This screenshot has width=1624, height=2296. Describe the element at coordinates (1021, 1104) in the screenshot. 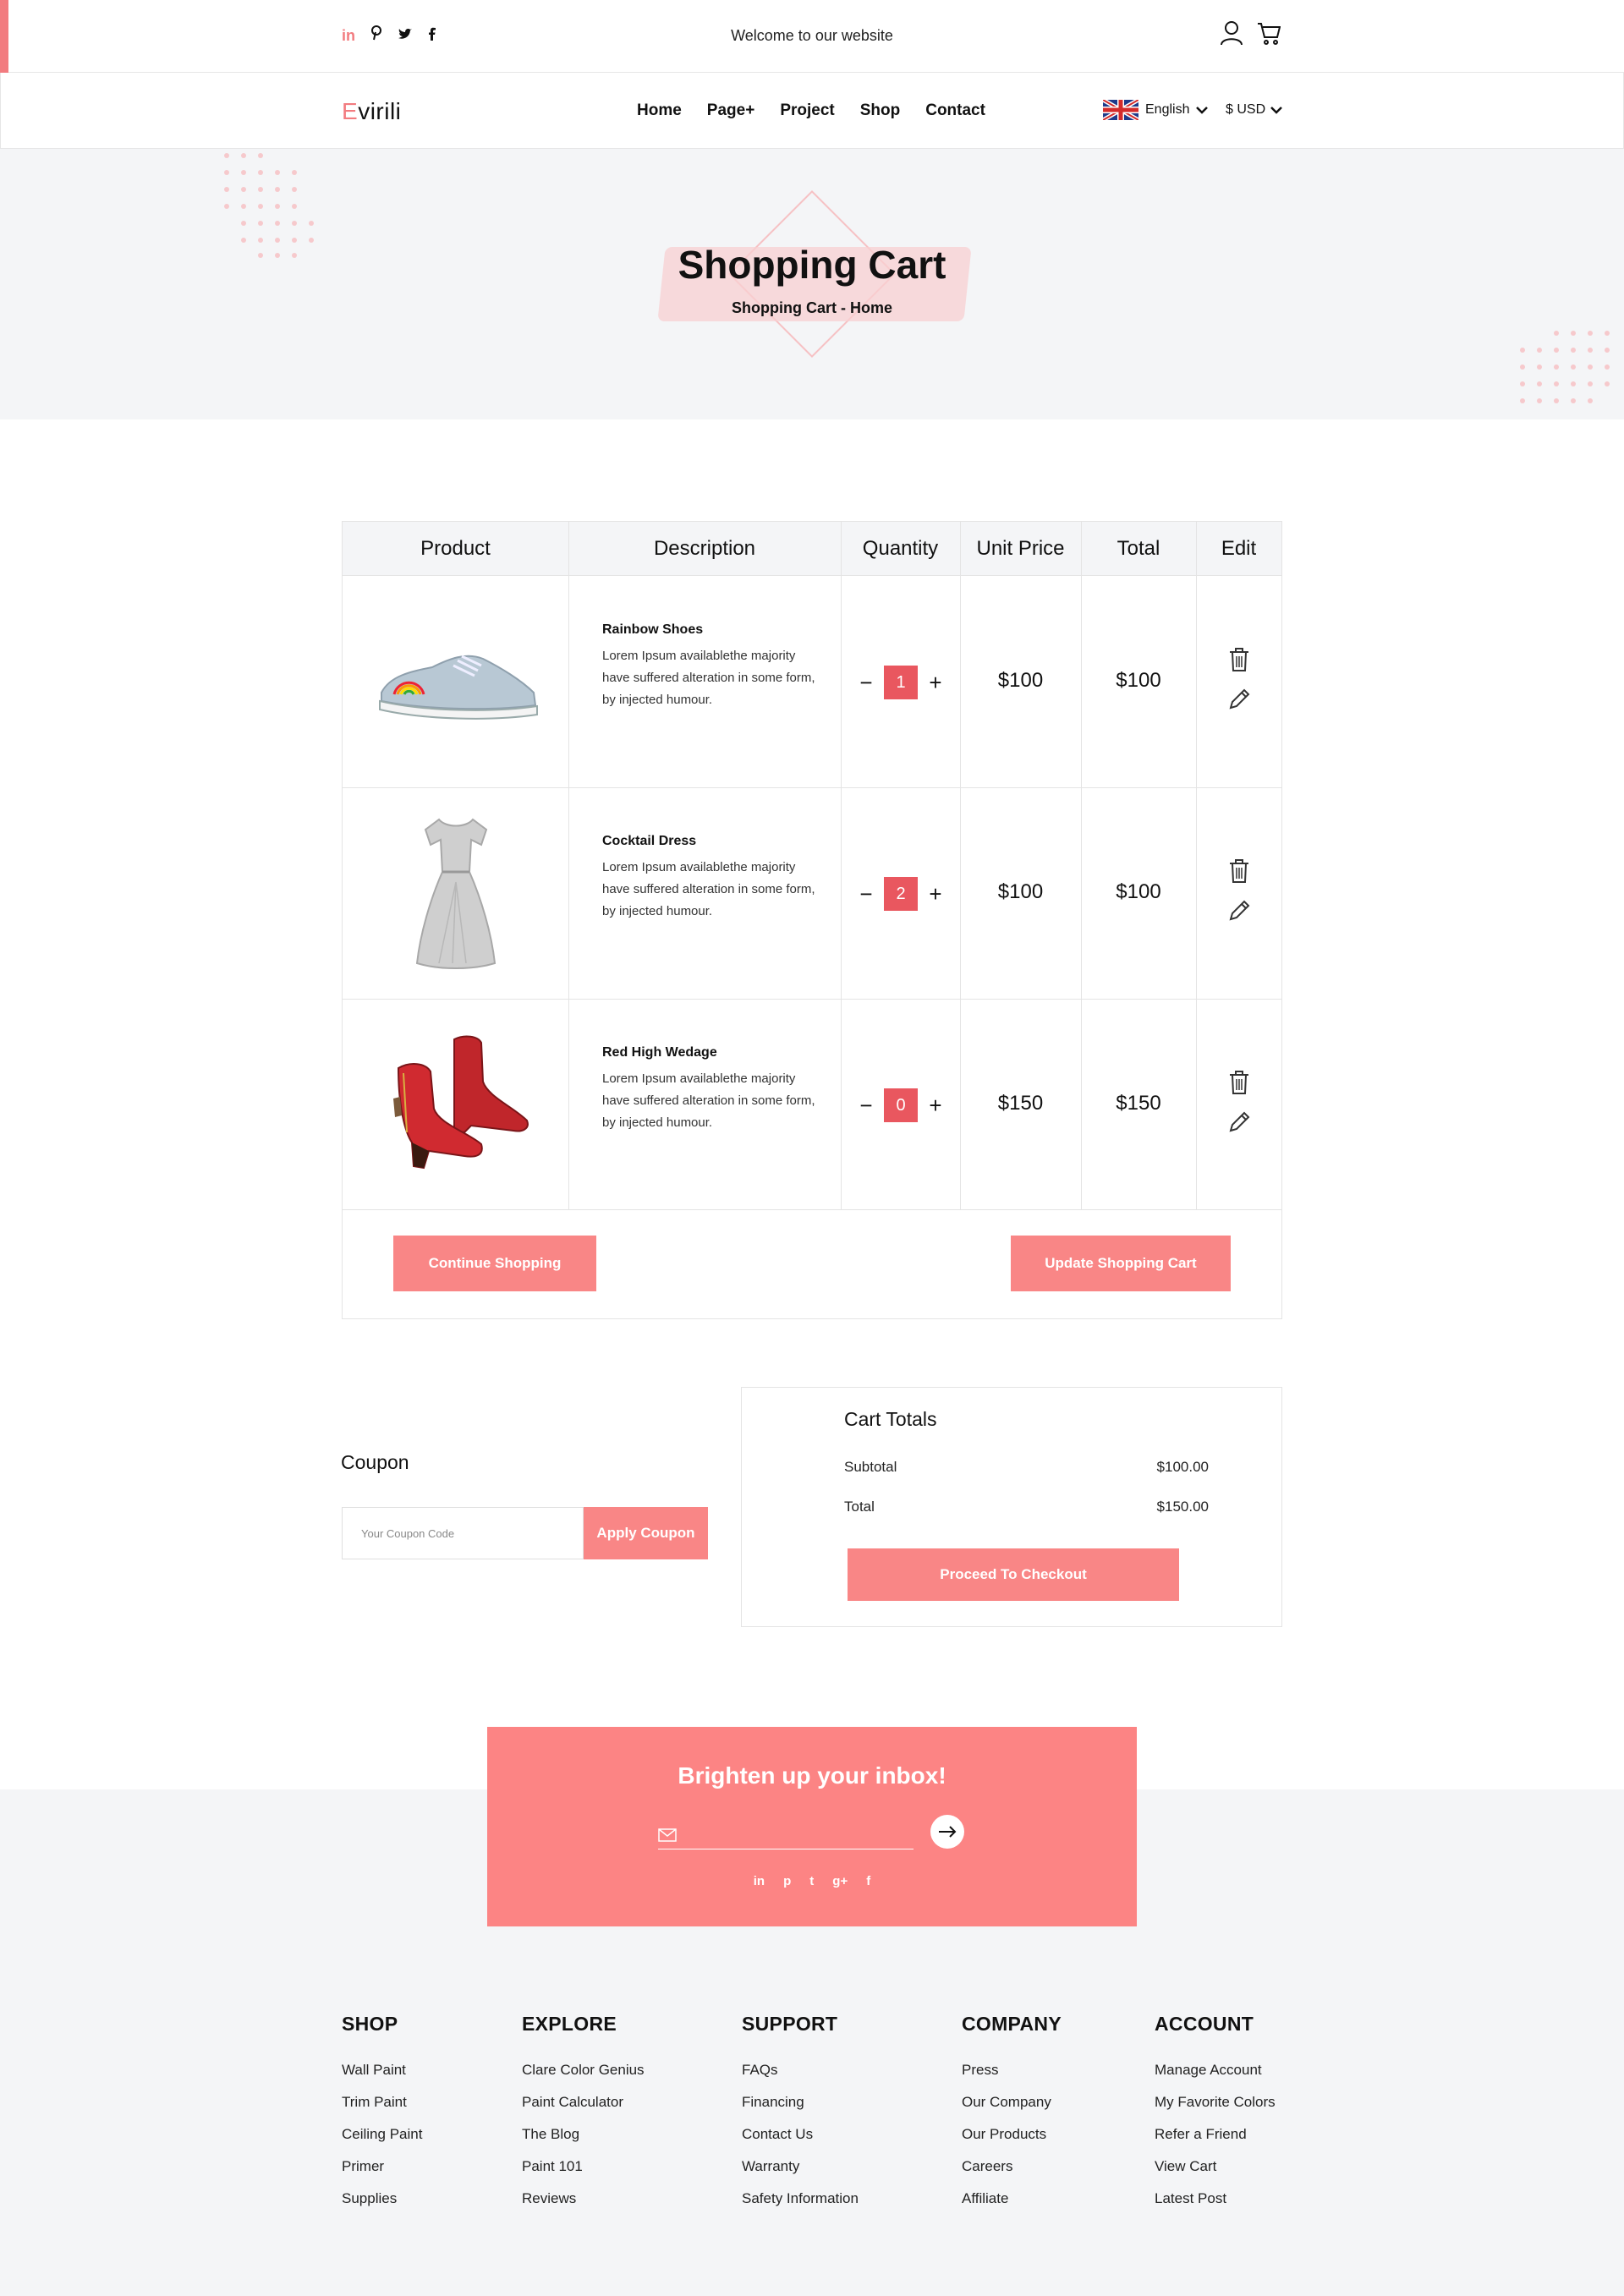

I see `unit-price: $150` at that location.